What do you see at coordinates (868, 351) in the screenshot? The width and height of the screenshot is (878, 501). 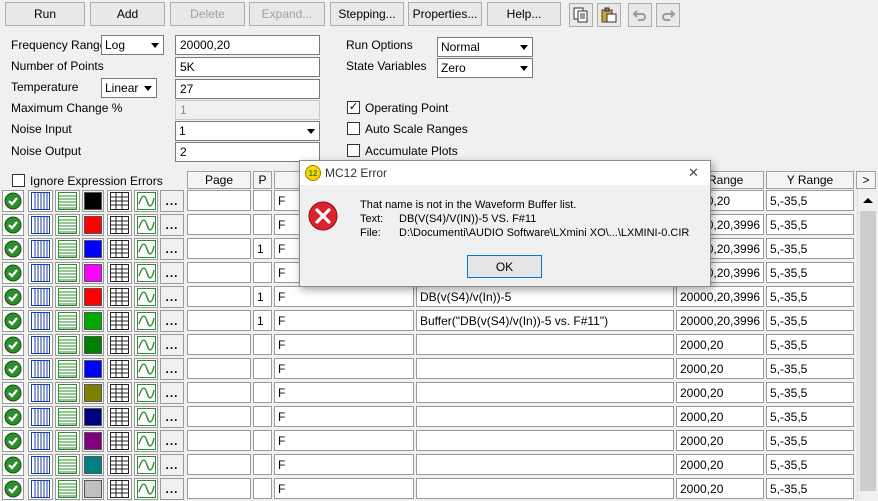 I see `scrollbar-thumb` at bounding box center [868, 351].